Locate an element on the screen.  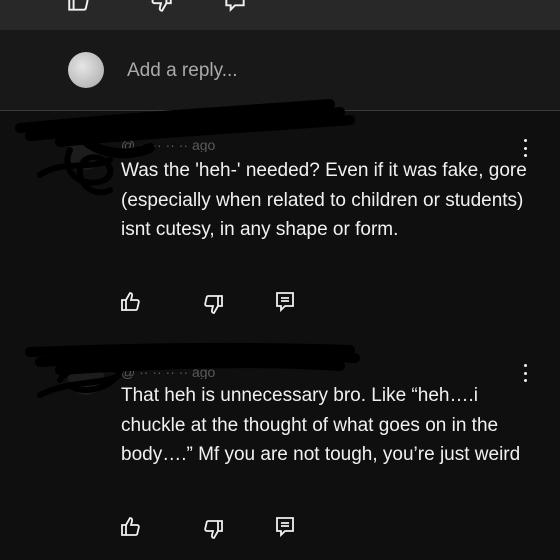
avatar is located at coordinates (86, 70).